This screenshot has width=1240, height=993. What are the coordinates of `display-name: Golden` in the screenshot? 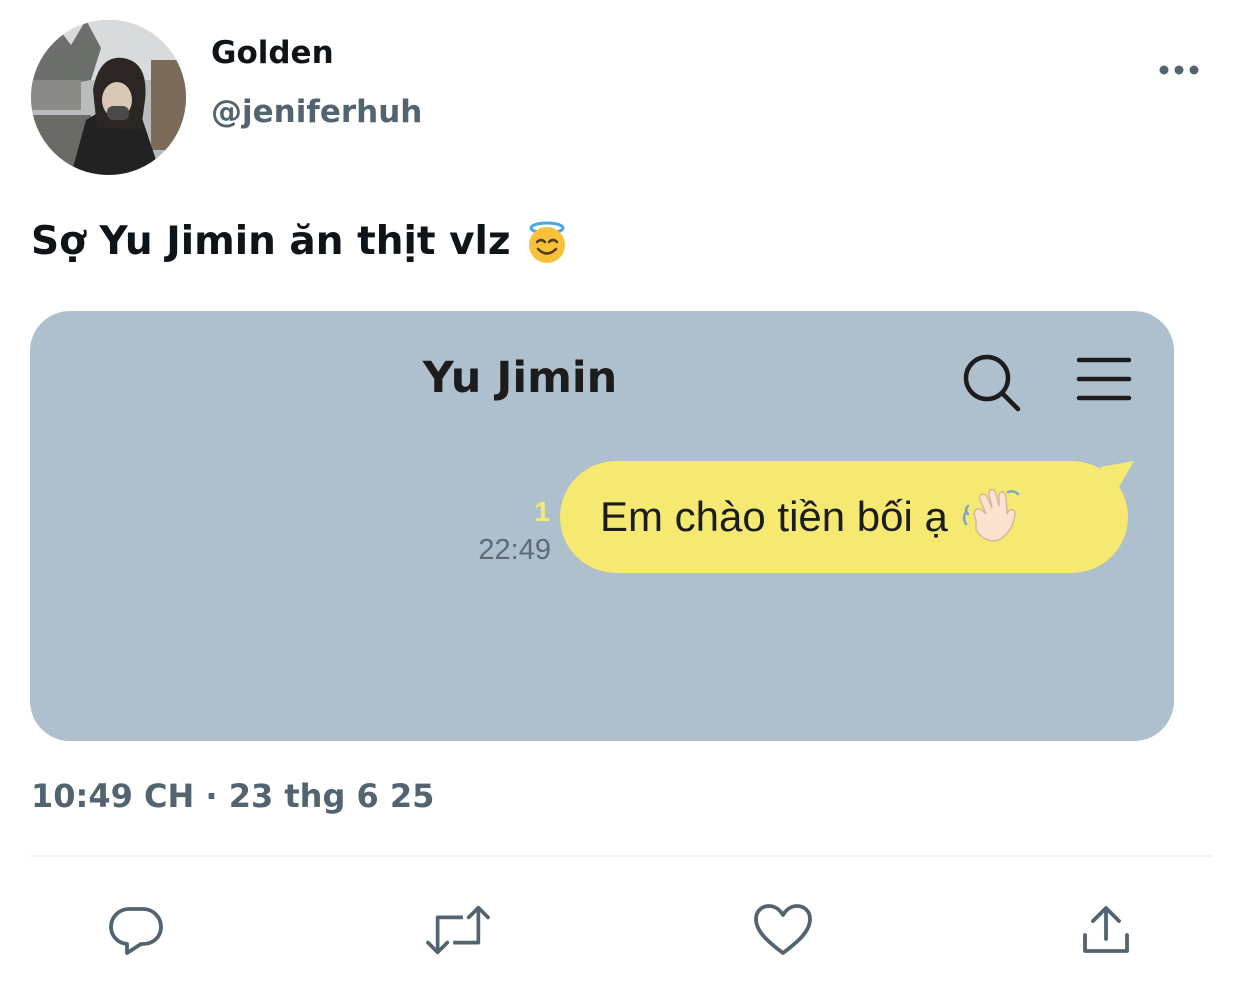 It's located at (272, 53).